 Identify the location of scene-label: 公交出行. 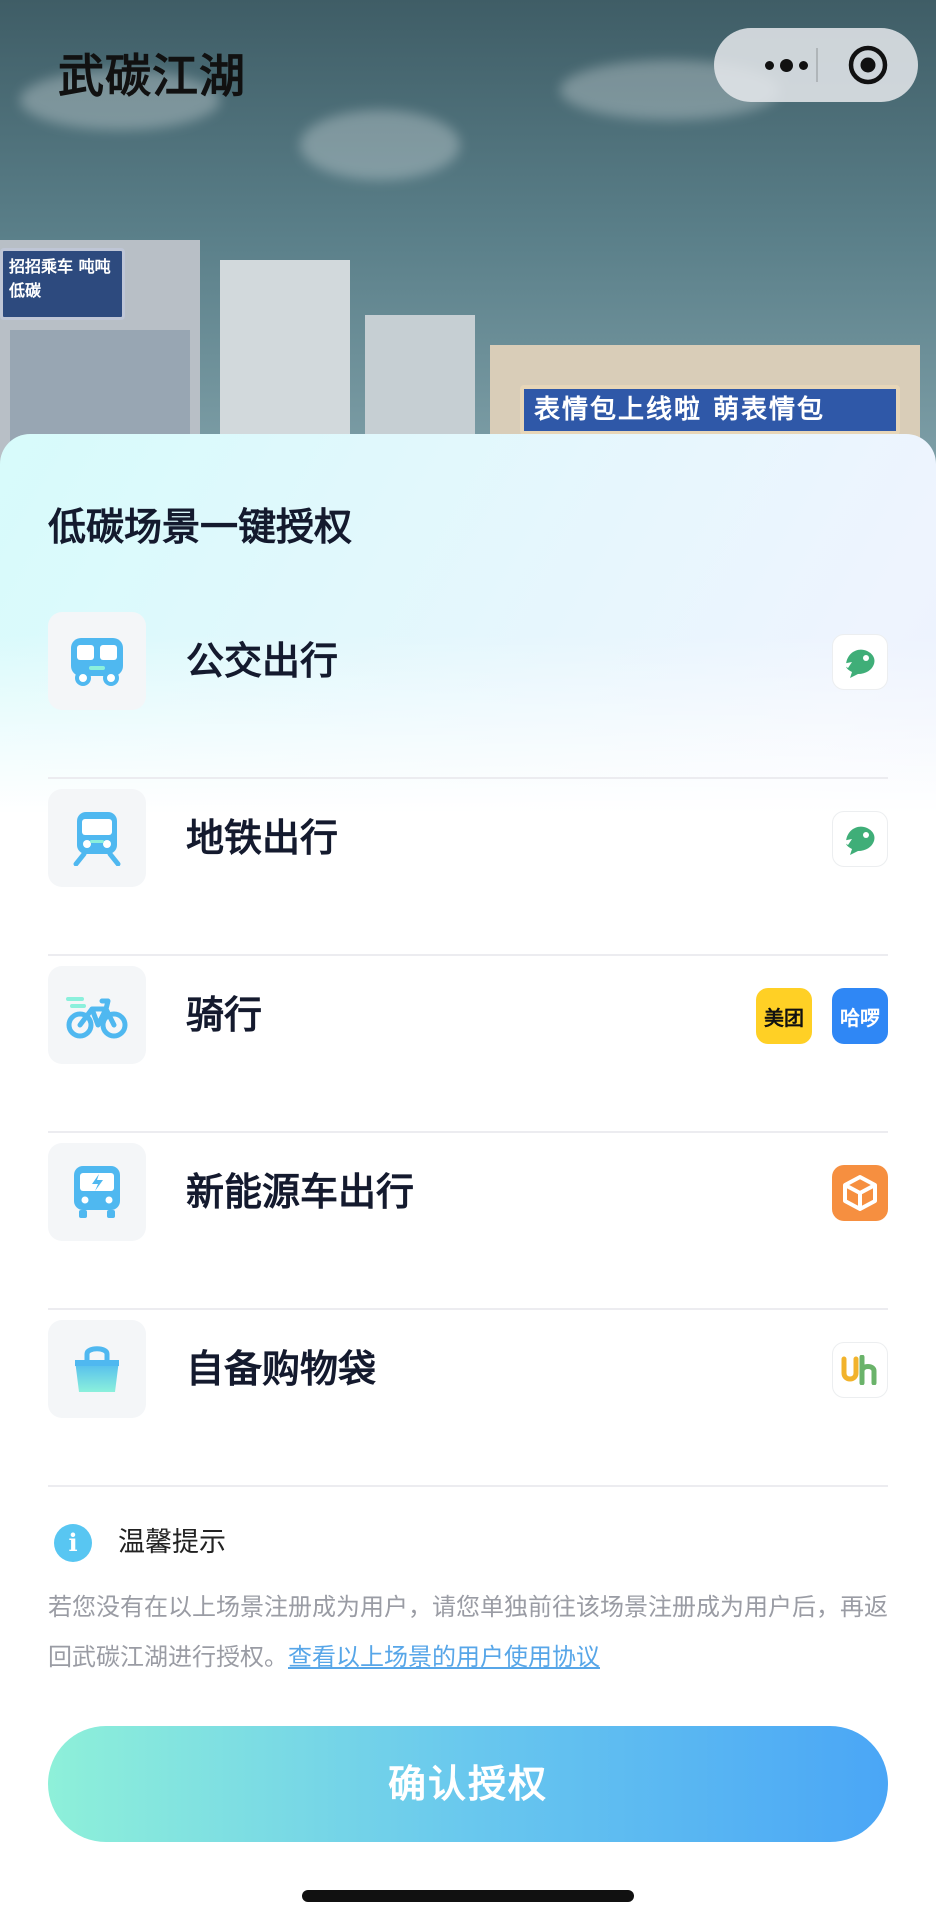
(262, 661).